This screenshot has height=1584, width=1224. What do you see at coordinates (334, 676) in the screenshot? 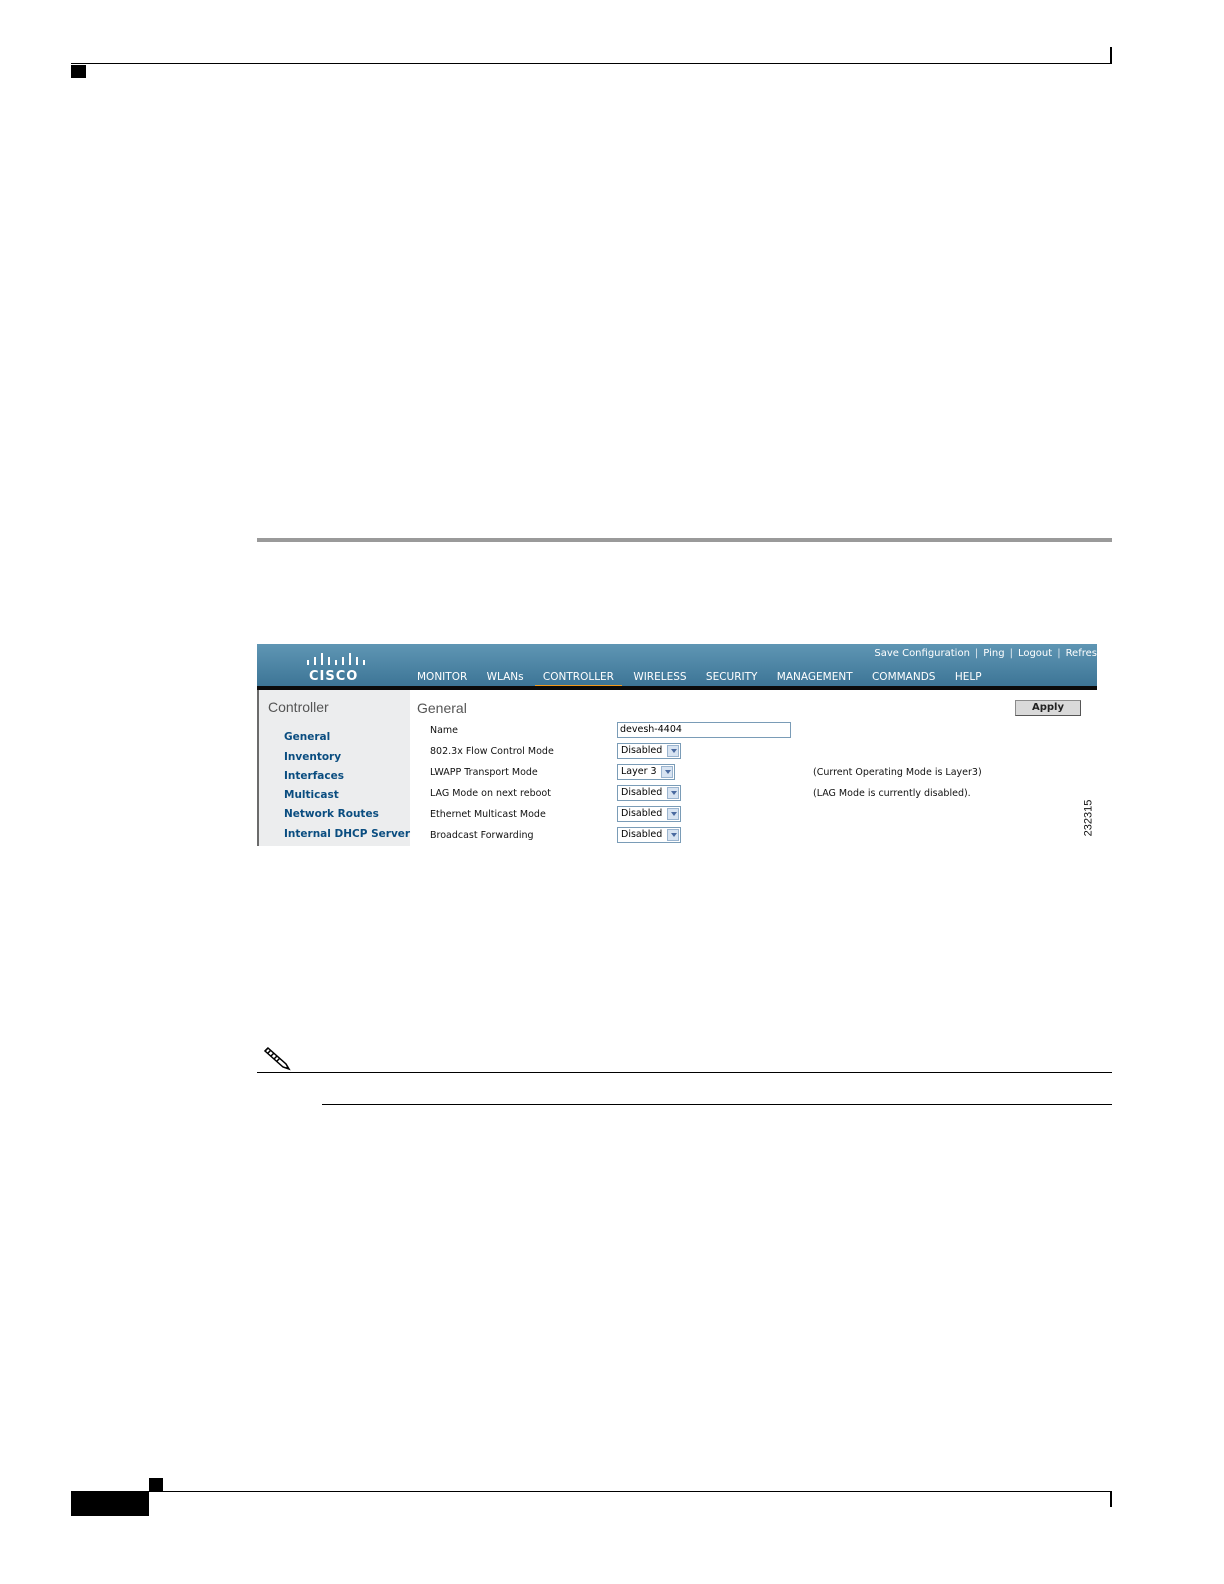
I see `cisco-logo-text: CISCO` at bounding box center [334, 676].